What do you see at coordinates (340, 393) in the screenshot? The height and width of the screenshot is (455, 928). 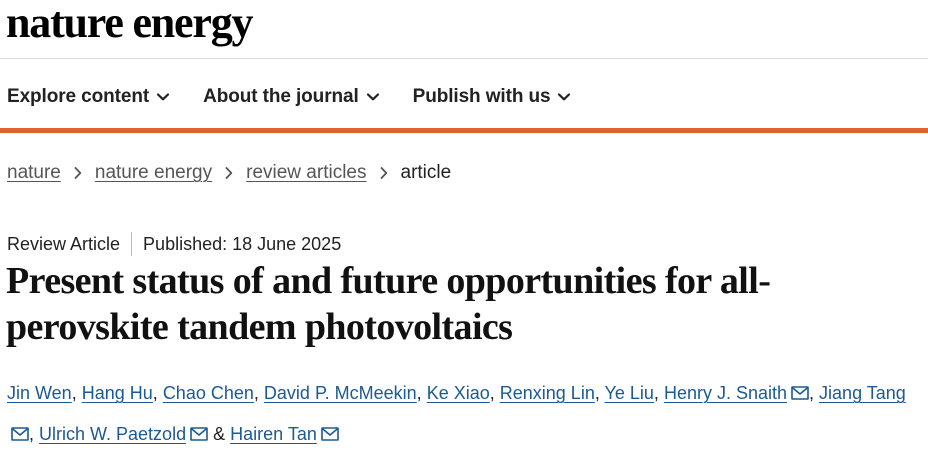 I see `author-link: David P. McMeekin` at bounding box center [340, 393].